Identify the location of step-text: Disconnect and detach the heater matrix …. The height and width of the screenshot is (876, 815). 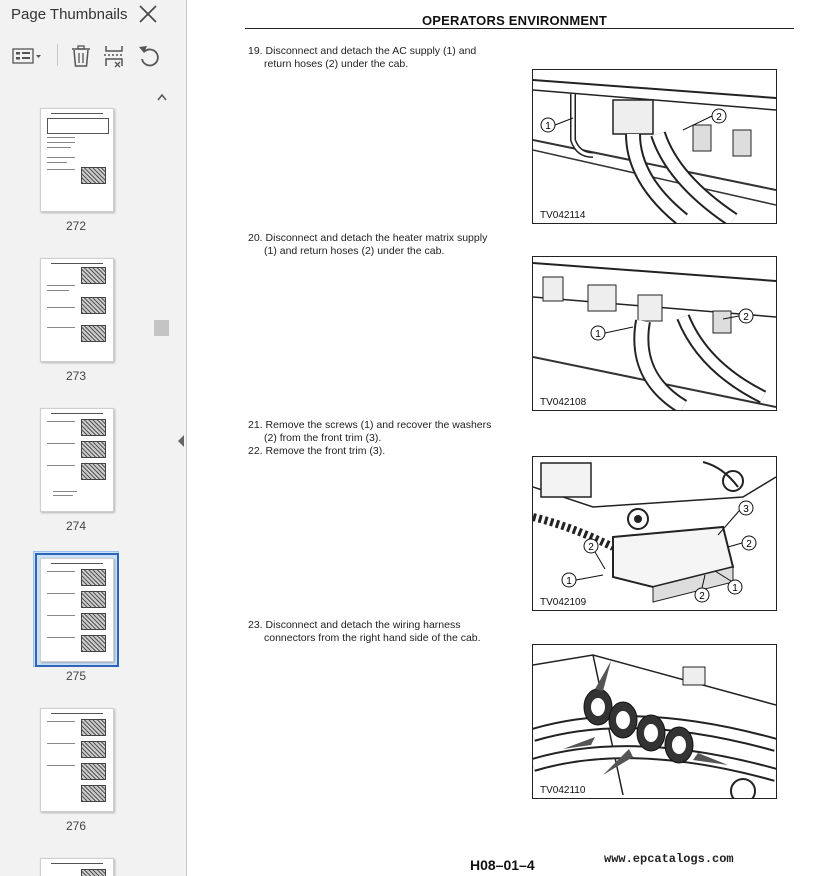
(376, 238).